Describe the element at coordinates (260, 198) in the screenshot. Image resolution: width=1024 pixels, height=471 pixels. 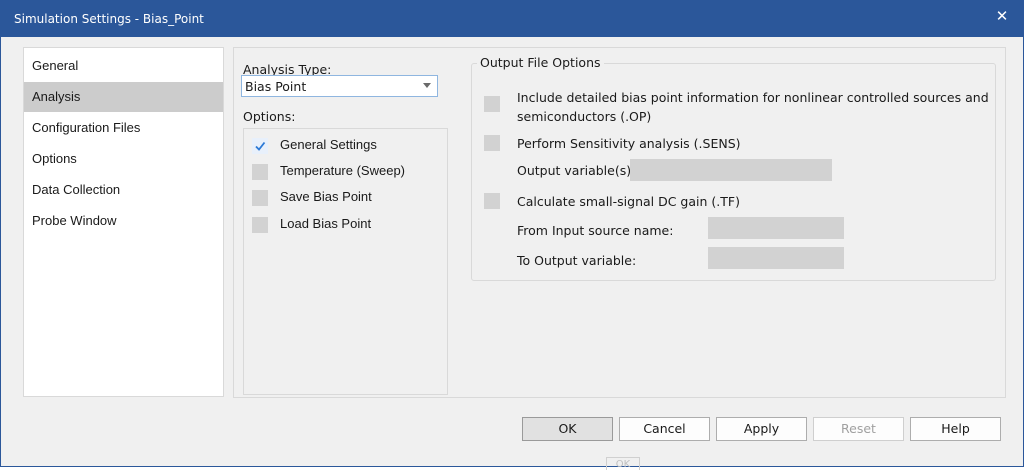
I see `save-bias-point-checkbox` at that location.